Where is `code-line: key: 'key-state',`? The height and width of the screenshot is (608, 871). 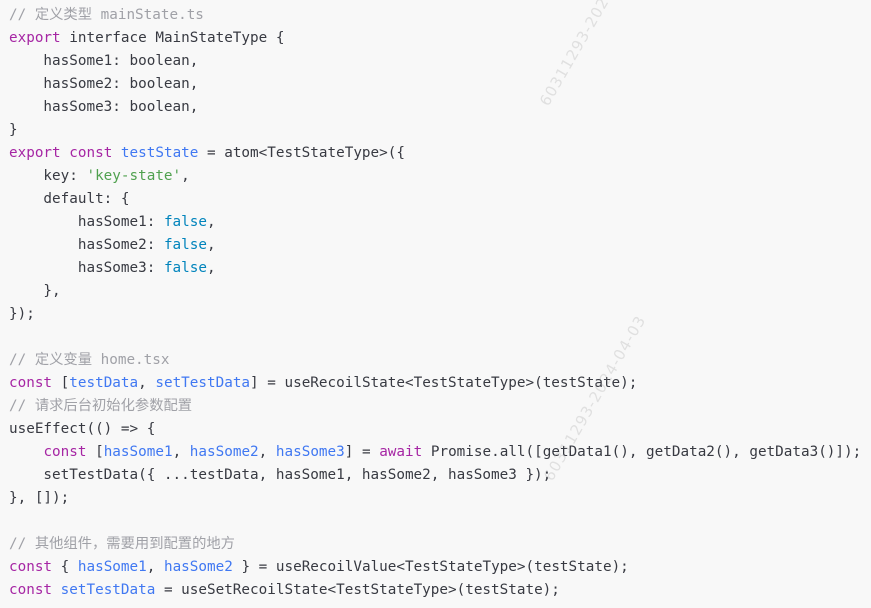
code-line: key: 'key-state', is located at coordinates (440, 176).